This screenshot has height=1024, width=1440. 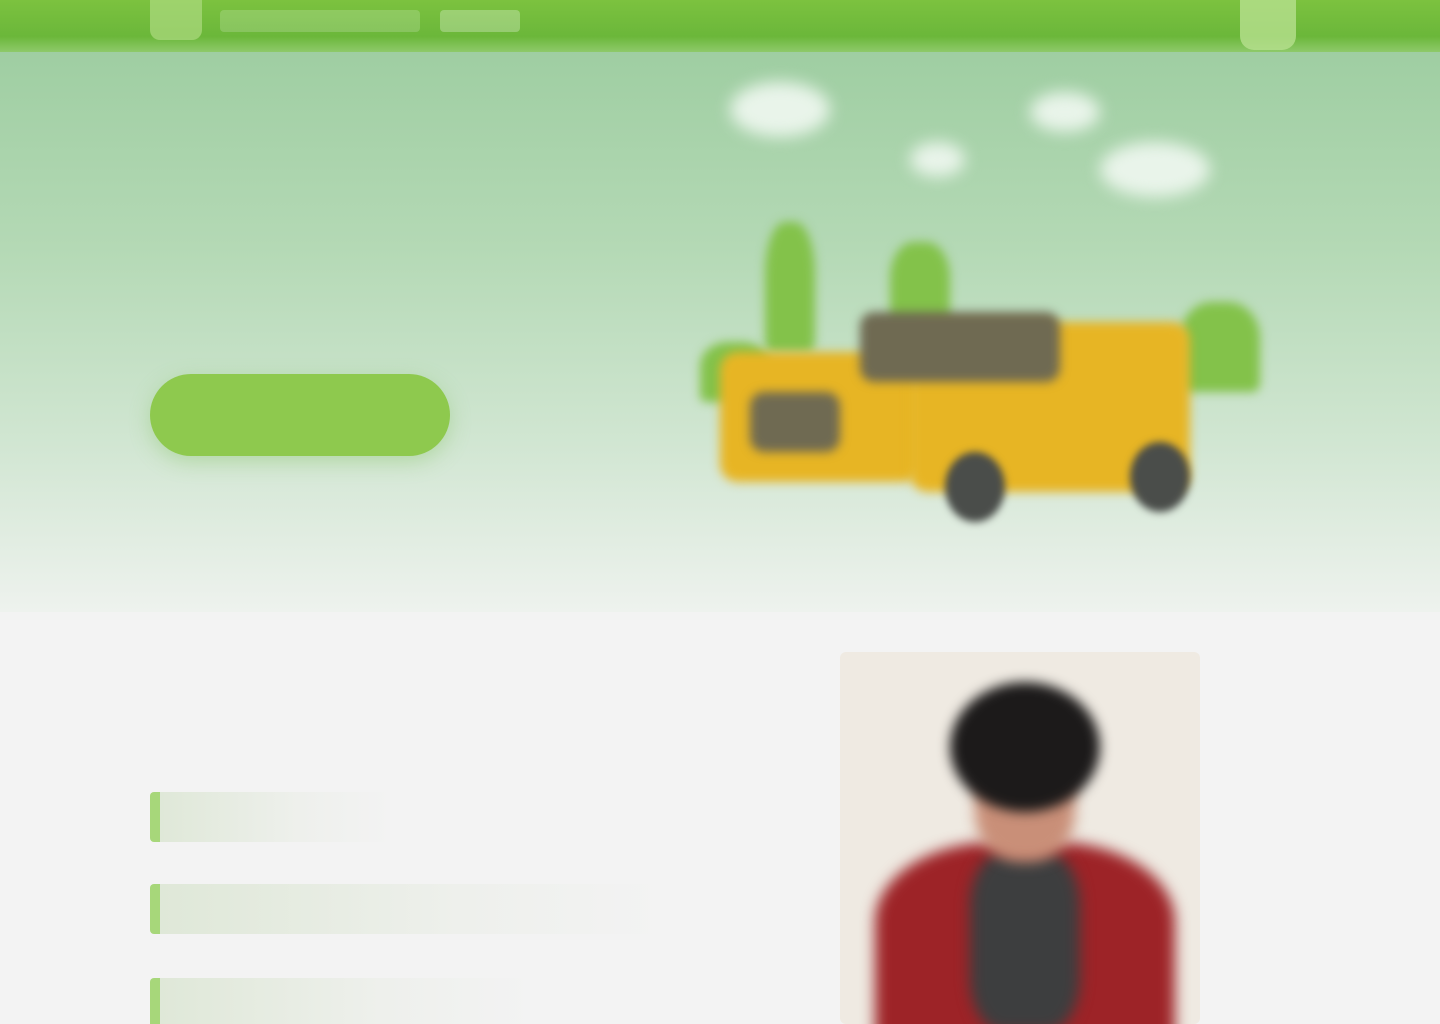 What do you see at coordinates (960, 347) in the screenshot?
I see `excavator-cab` at bounding box center [960, 347].